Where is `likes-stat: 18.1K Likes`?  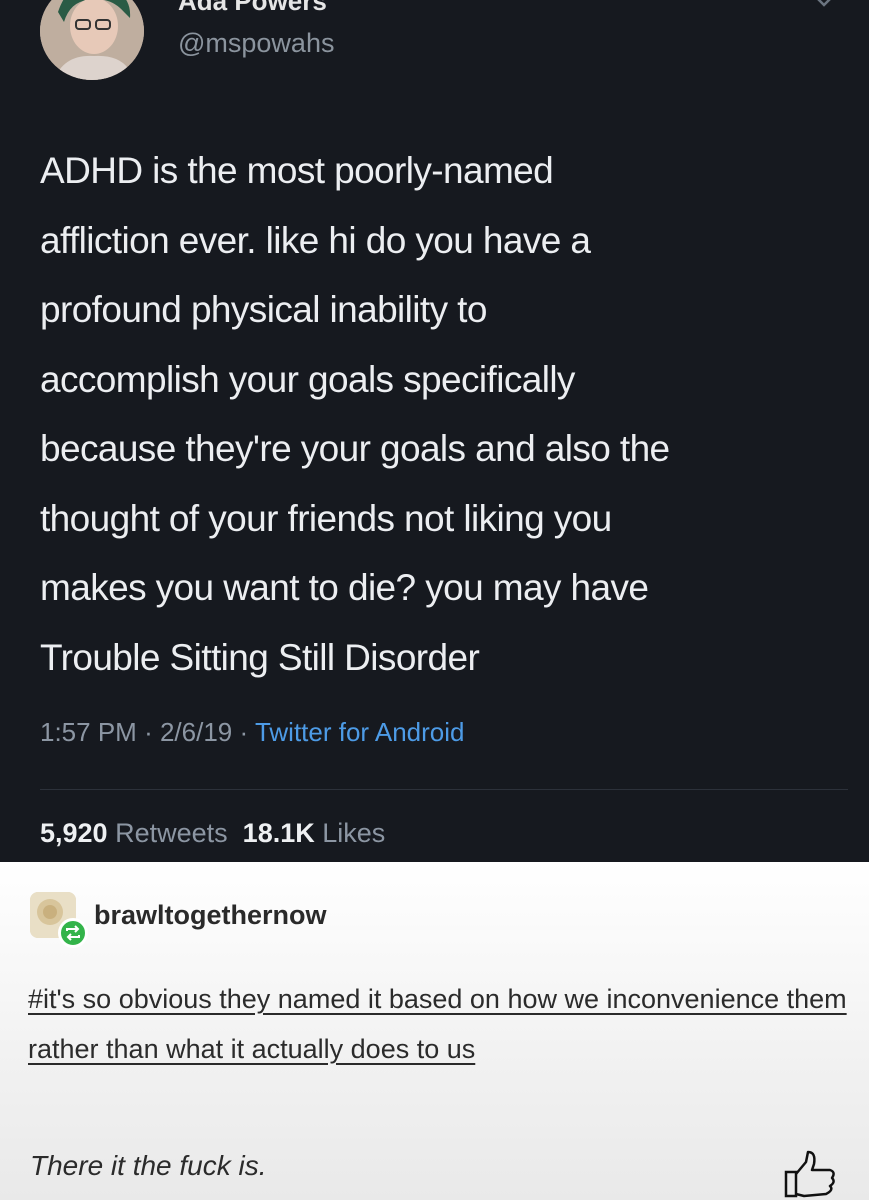
likes-stat: 18.1K Likes is located at coordinates (314, 833).